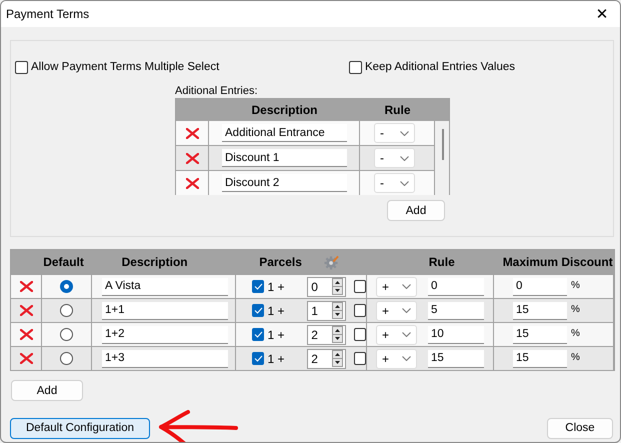 The width and height of the screenshot is (621, 443). I want to click on column-header: Default, so click(63, 262).